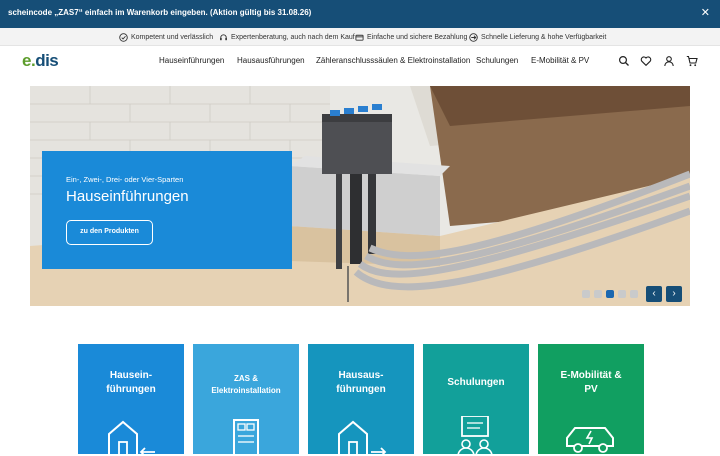 This screenshot has height=456, width=720. What do you see at coordinates (191, 60) in the screenshot?
I see `nav-item-hauseinfuehrungen: Hauseinführungen` at bounding box center [191, 60].